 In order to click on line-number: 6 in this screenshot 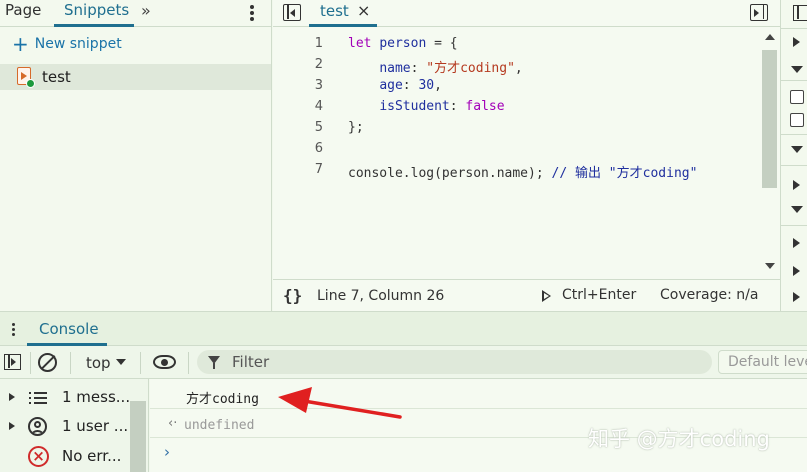, I will do `click(318, 148)`.